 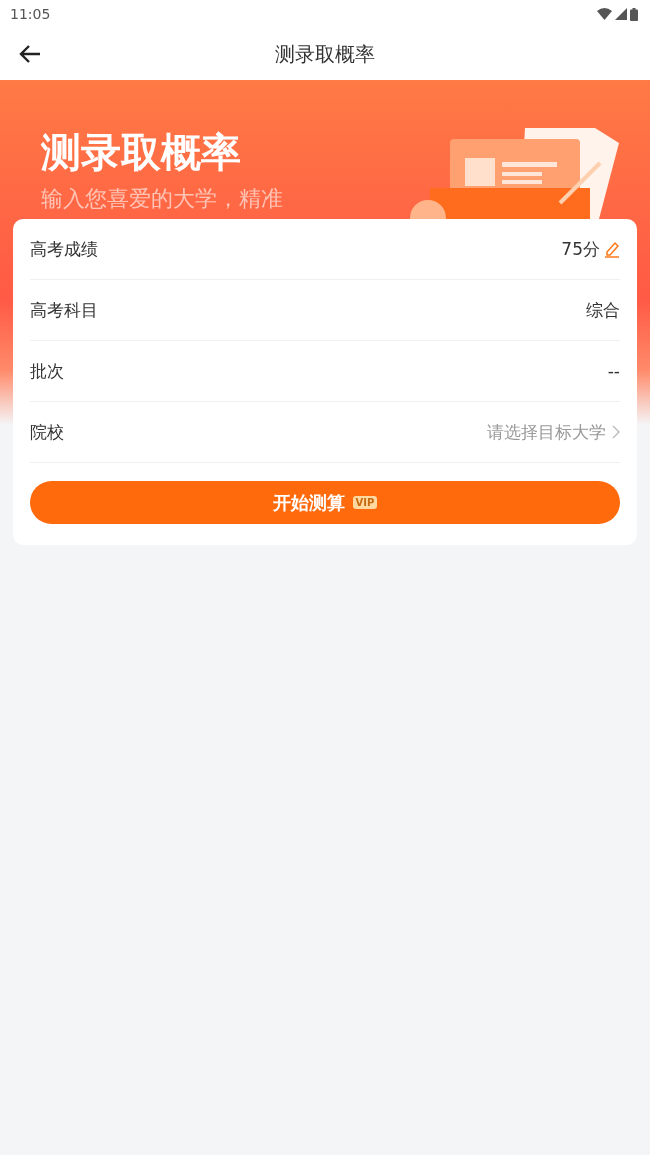 What do you see at coordinates (162, 199) in the screenshot?
I see `banner-subtitle: 输入您喜爱的大学，精准` at bounding box center [162, 199].